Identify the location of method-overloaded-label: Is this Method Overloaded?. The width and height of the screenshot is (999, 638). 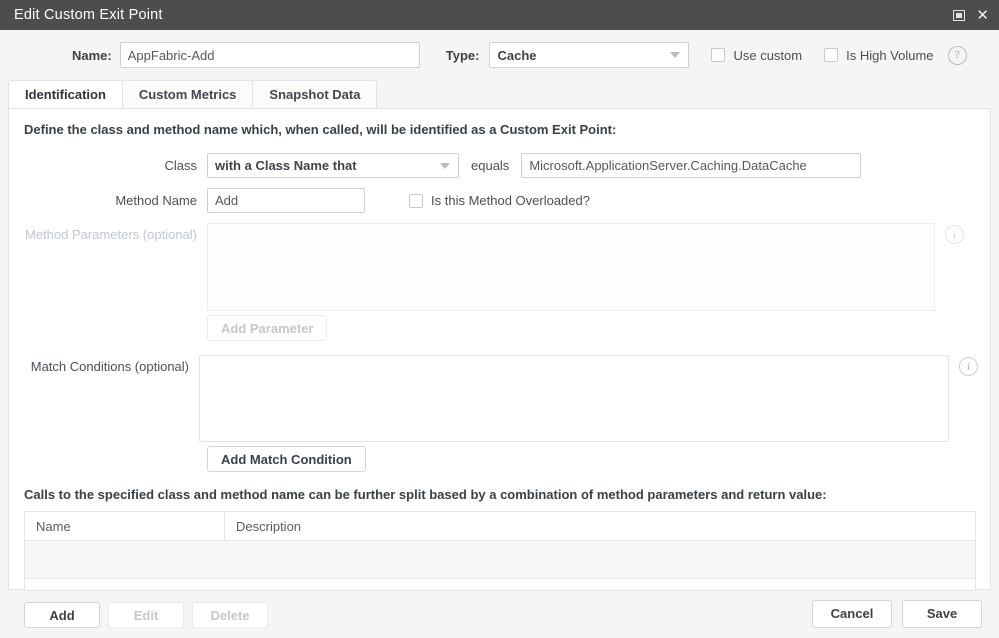
(510, 200).